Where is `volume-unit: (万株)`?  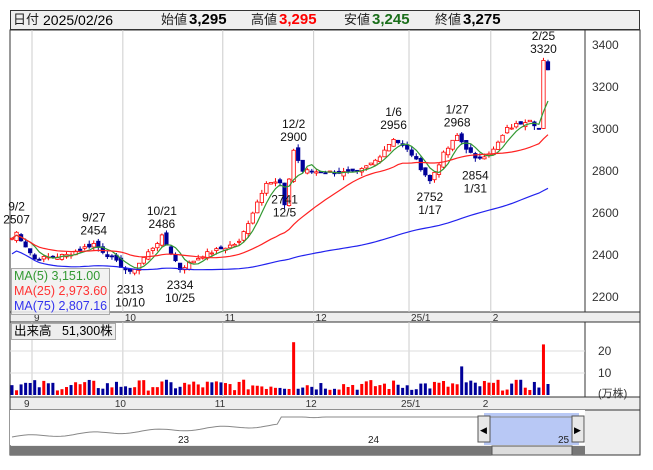
volume-unit: (万株) is located at coordinates (613, 394).